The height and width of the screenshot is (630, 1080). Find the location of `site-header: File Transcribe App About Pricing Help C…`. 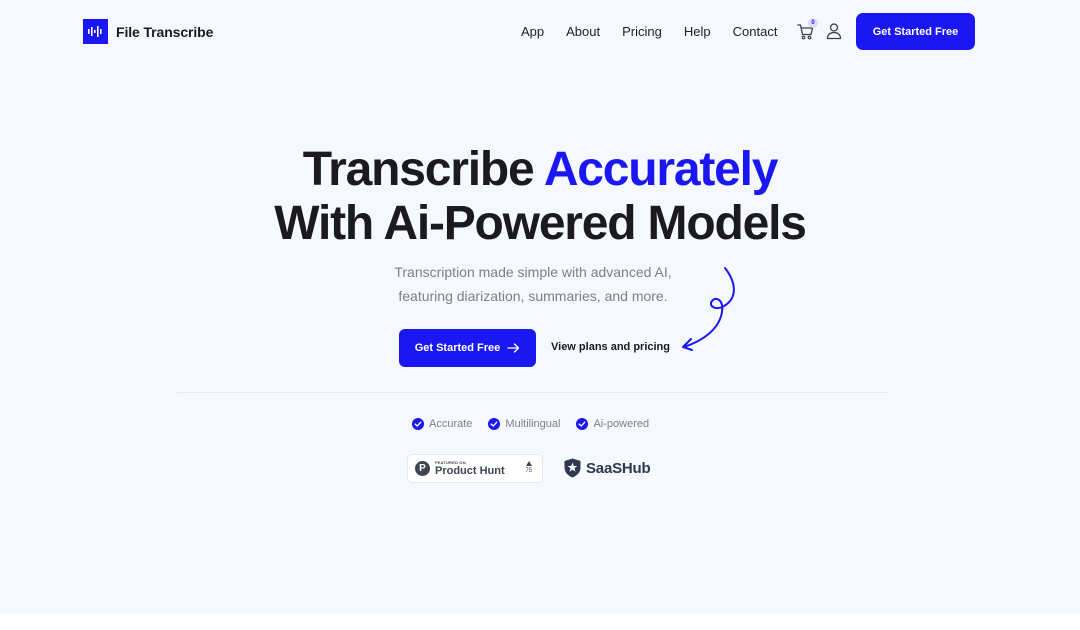

site-header: File Transcribe App About Pricing Help C… is located at coordinates (540, 32).